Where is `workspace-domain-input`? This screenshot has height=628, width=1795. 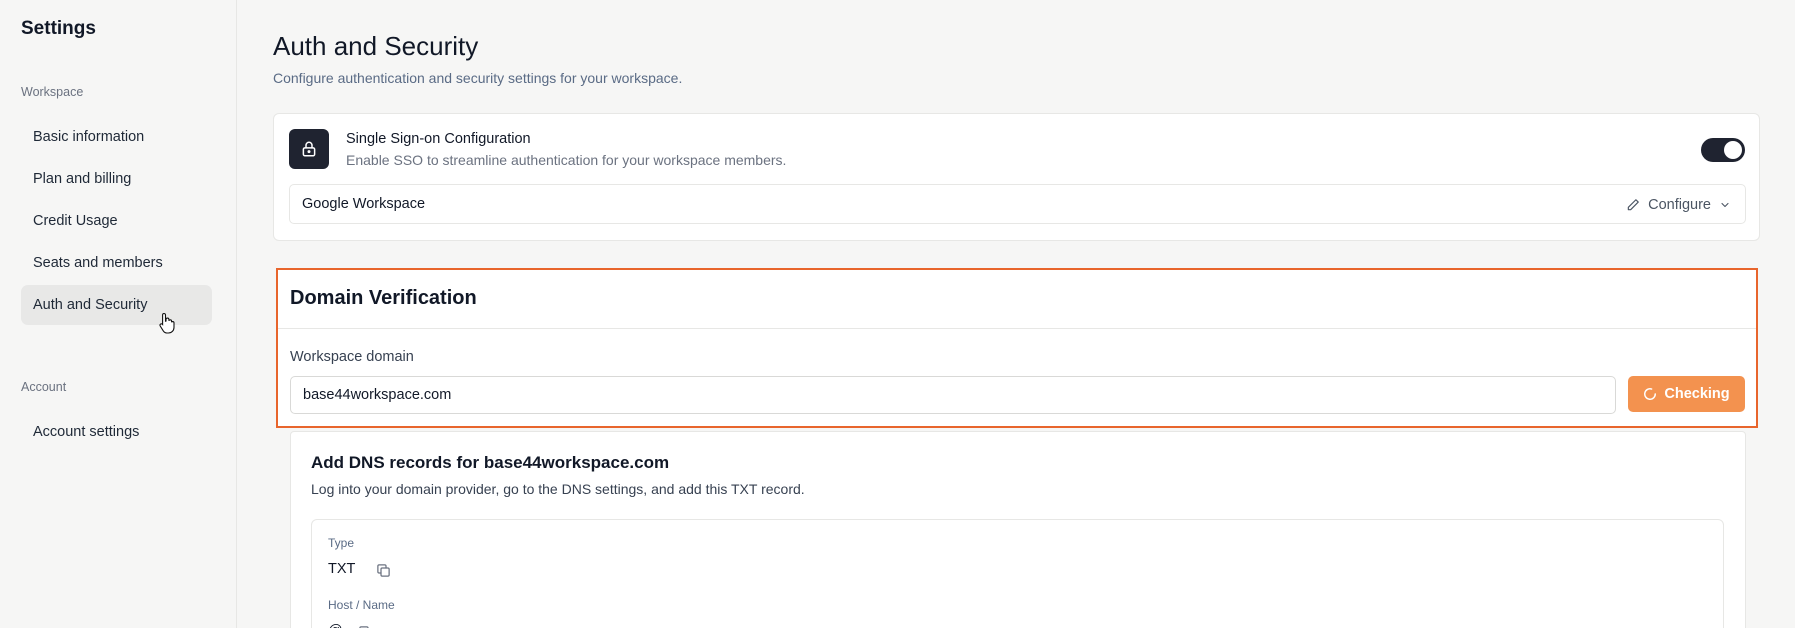
workspace-domain-input is located at coordinates (953, 395).